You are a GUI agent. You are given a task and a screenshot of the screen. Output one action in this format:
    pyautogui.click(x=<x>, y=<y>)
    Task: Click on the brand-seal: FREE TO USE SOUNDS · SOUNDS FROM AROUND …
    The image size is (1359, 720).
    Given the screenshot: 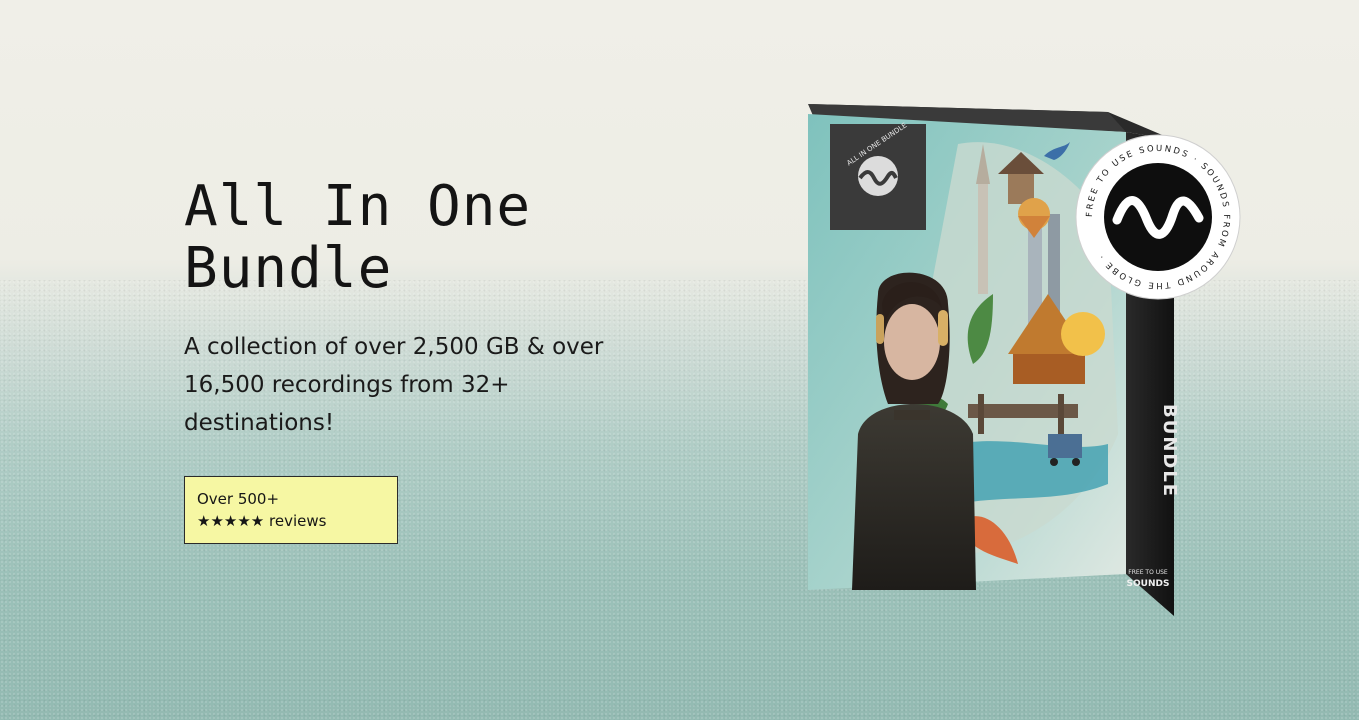 What is the action you would take?
    pyautogui.click(x=1158, y=217)
    